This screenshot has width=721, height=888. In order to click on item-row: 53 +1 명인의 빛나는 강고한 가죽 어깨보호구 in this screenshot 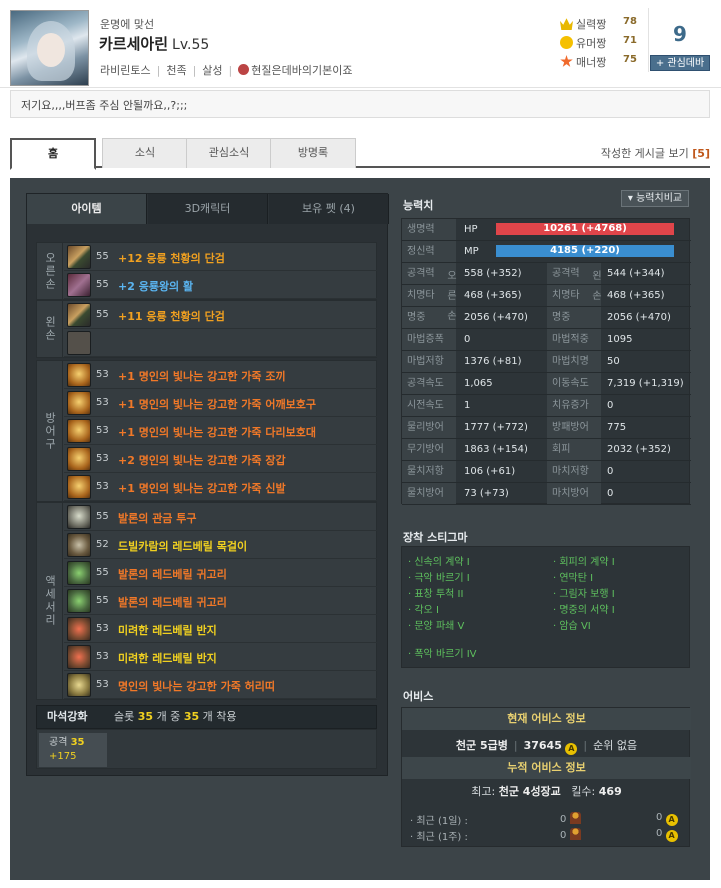, I will do `click(220, 403)`.